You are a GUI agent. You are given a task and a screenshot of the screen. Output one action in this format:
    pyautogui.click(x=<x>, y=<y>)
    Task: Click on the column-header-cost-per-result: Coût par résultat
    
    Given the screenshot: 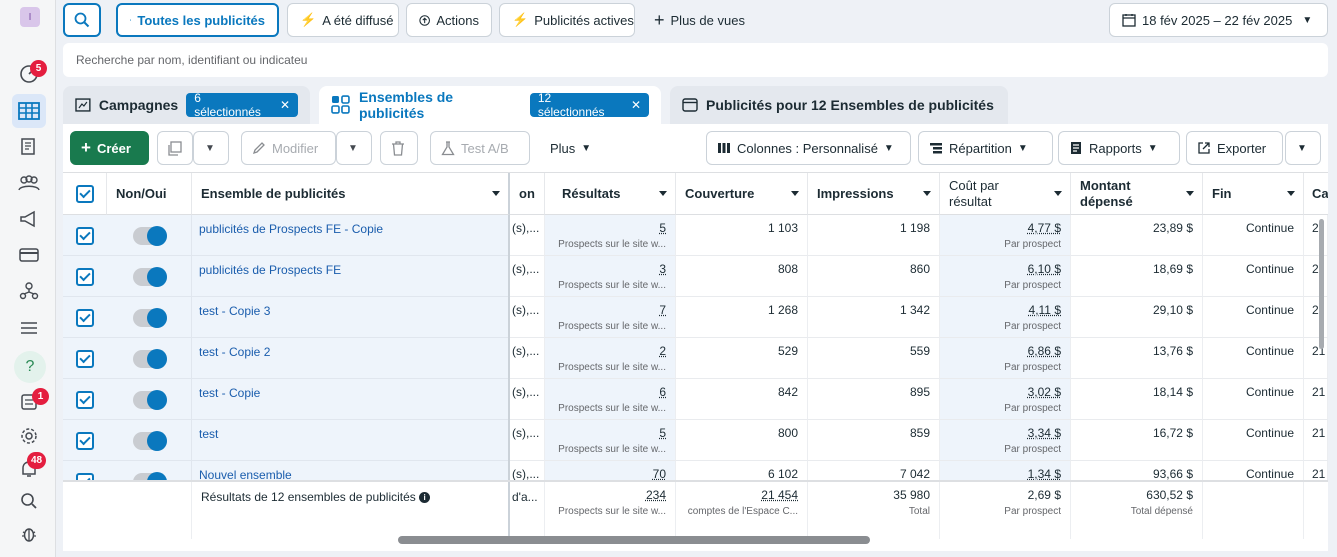 What is the action you would take?
    pyautogui.click(x=1005, y=194)
    